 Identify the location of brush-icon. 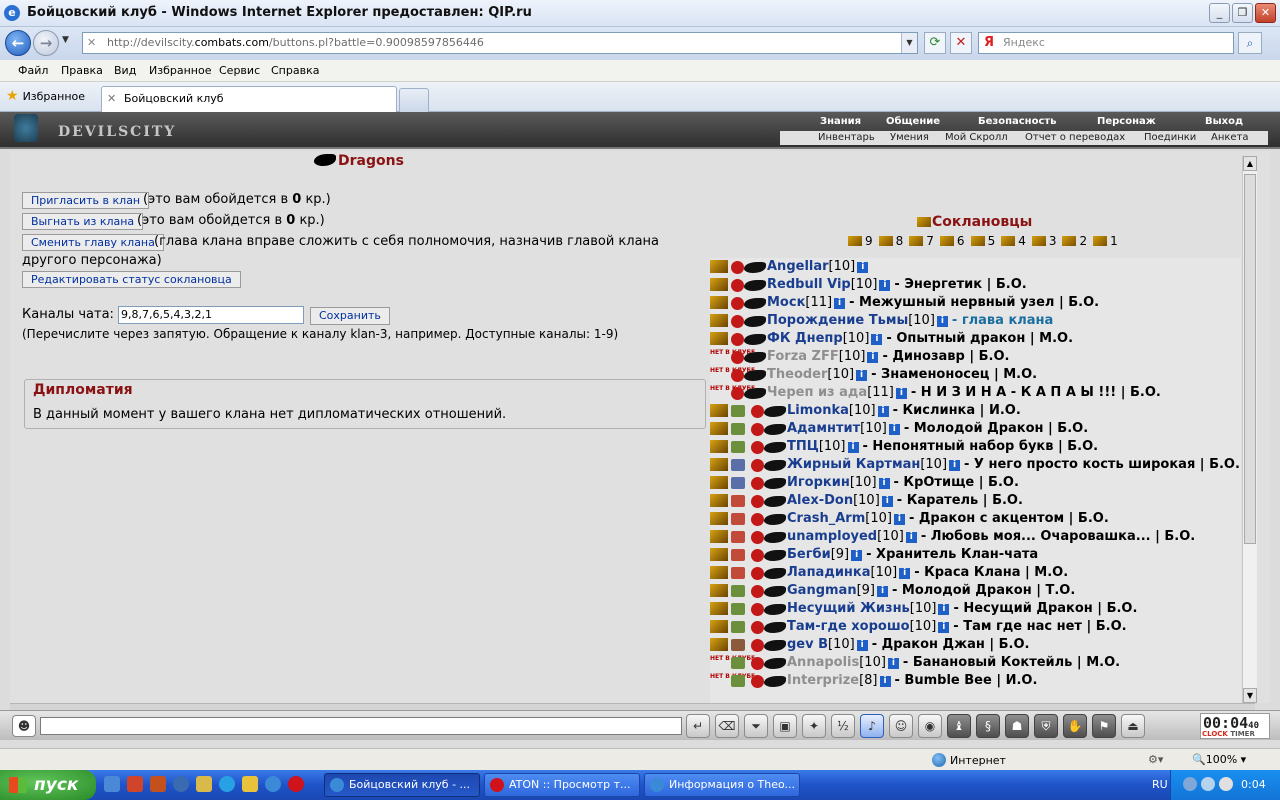
(158, 784).